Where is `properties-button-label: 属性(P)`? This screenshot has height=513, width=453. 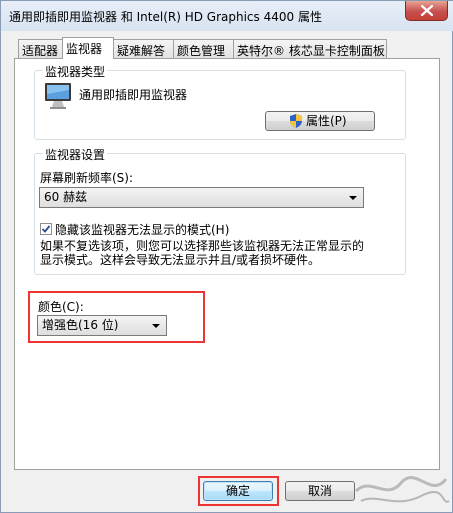
properties-button-label: 属性(P) is located at coordinates (326, 121).